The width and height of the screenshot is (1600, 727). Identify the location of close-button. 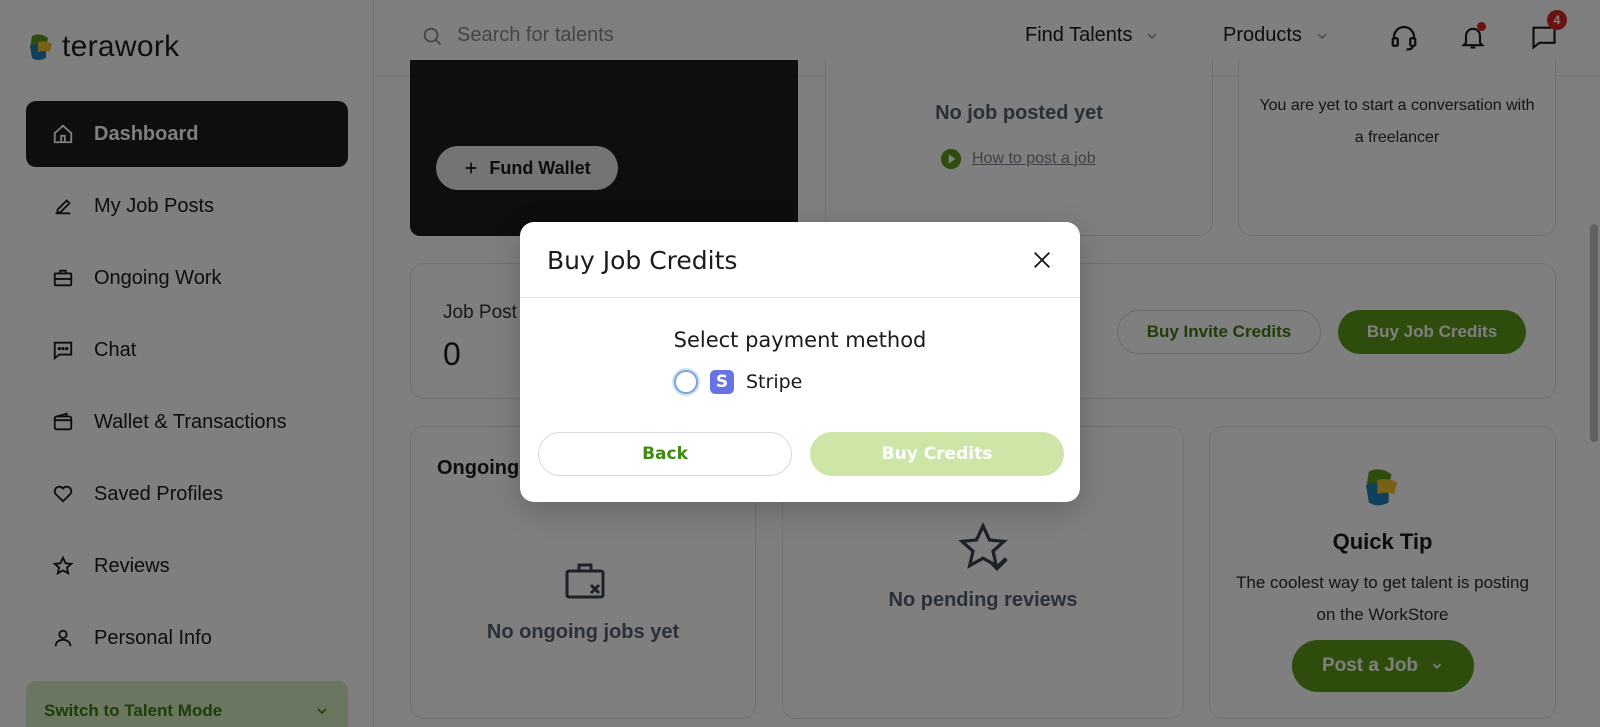
(1042, 260).